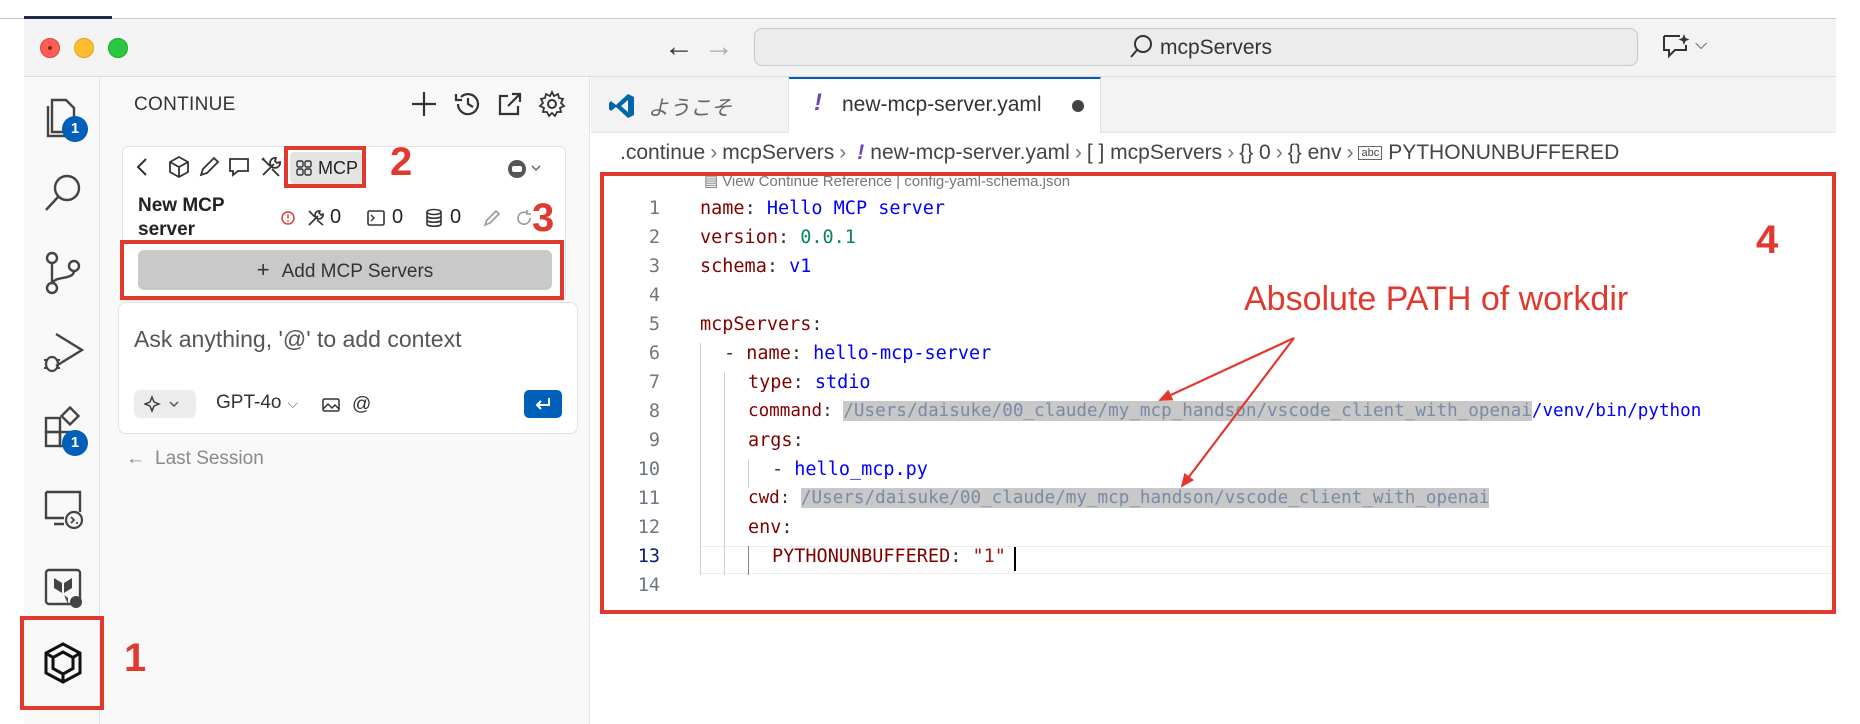 The height and width of the screenshot is (724, 1860). Describe the element at coordinates (1315, 152) in the screenshot. I see `breadcrumb-item: {} env` at that location.